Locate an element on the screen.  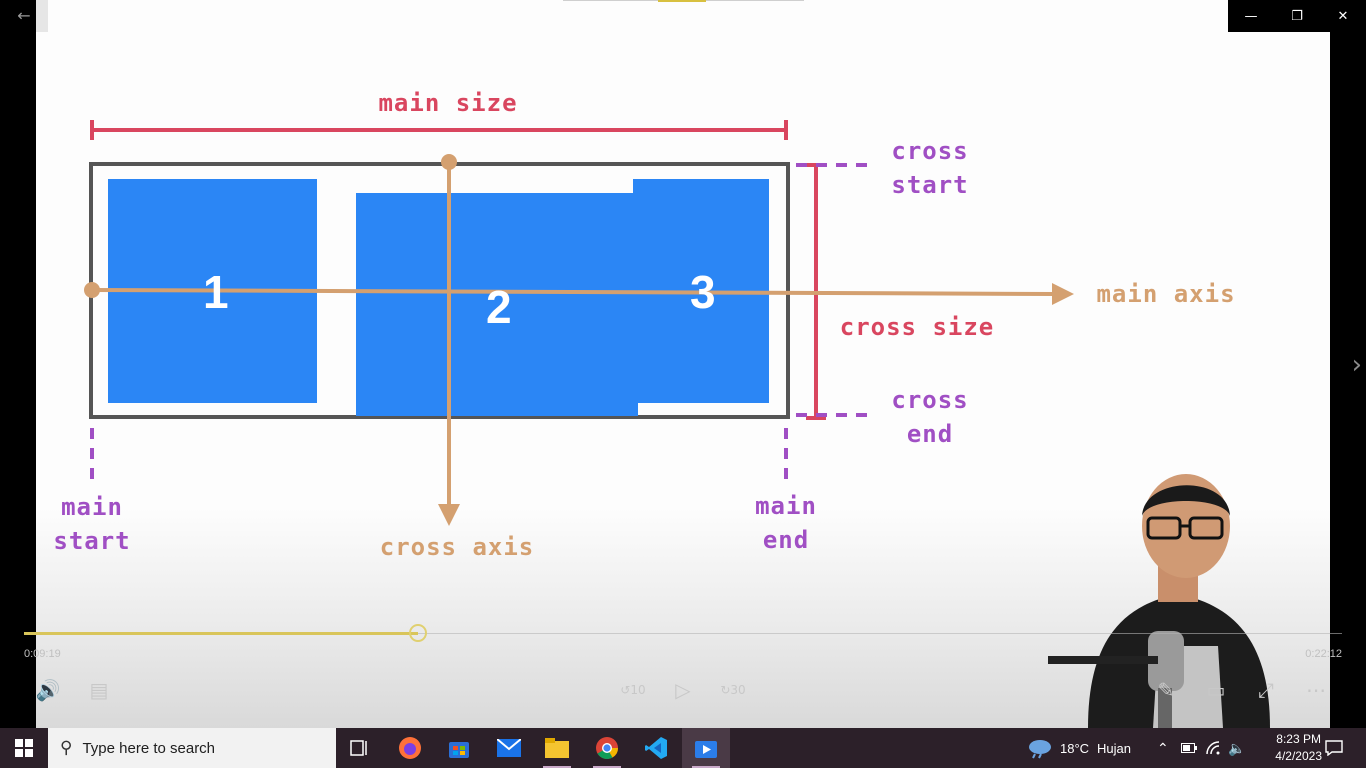
taskbar-search: ⚲ Type here to search is located at coordinates (192, 748).